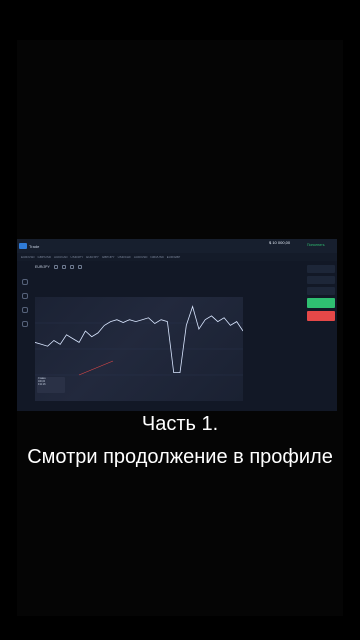 The height and width of the screenshot is (640, 360). What do you see at coordinates (63, 267) in the screenshot?
I see `timeframe-icon` at bounding box center [63, 267].